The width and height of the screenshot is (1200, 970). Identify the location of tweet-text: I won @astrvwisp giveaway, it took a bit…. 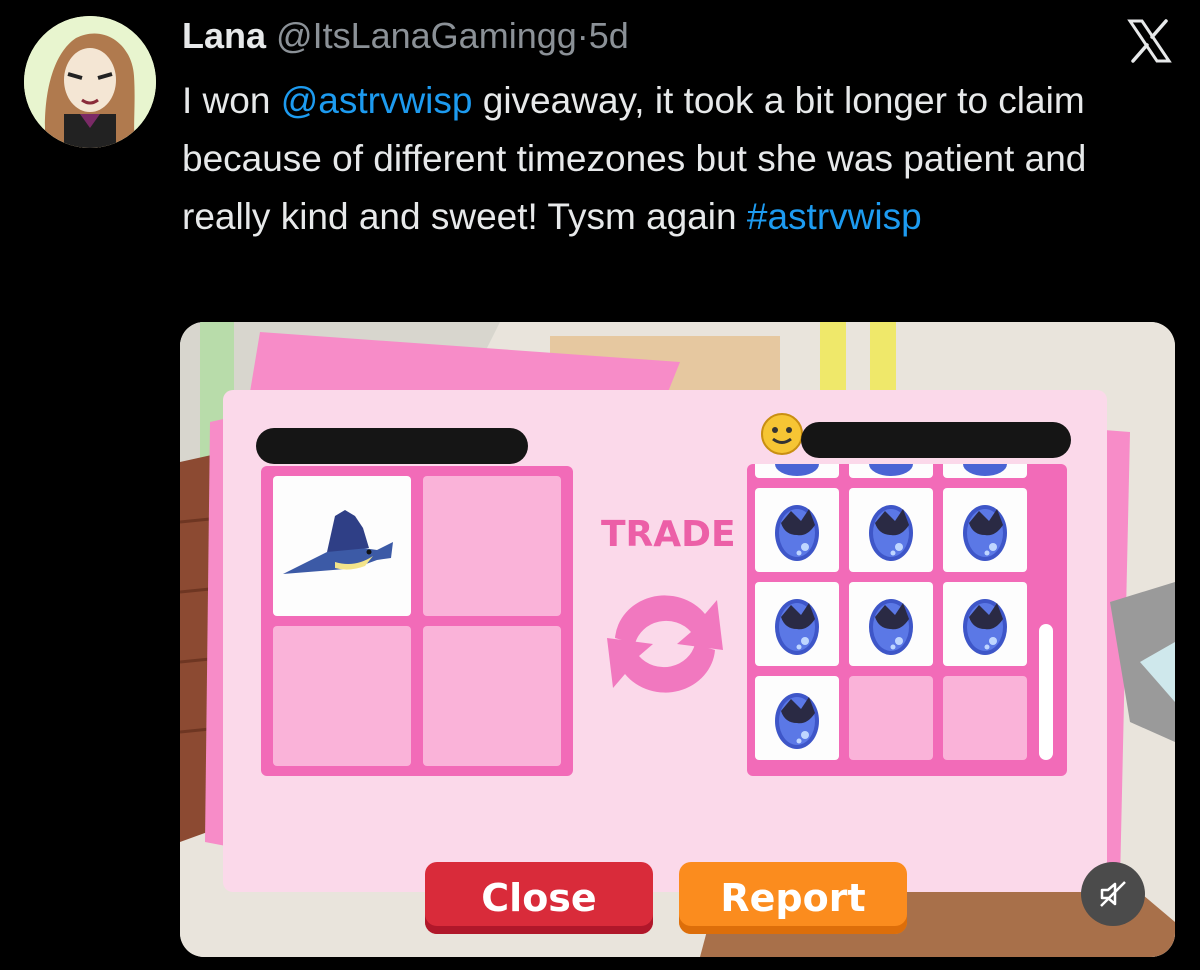
(677, 159).